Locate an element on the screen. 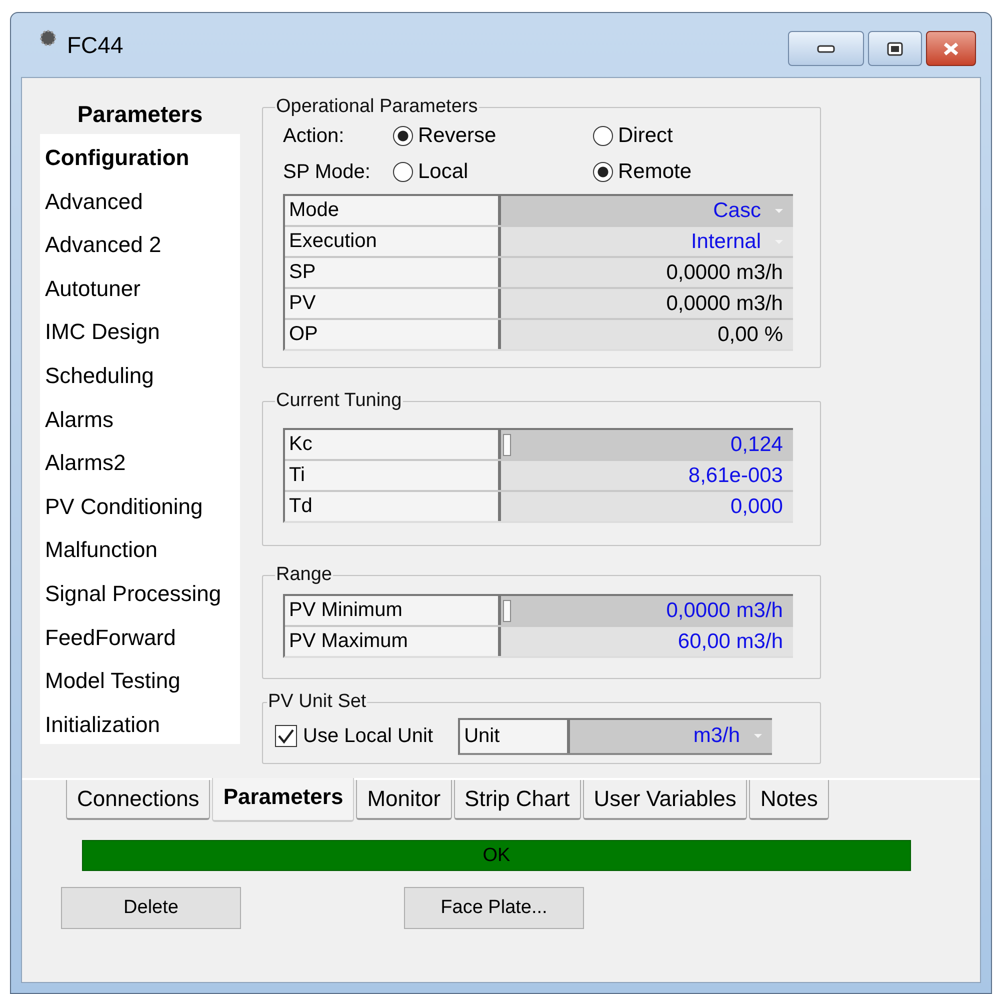  group-title: Operational Parameters is located at coordinates (377, 107).